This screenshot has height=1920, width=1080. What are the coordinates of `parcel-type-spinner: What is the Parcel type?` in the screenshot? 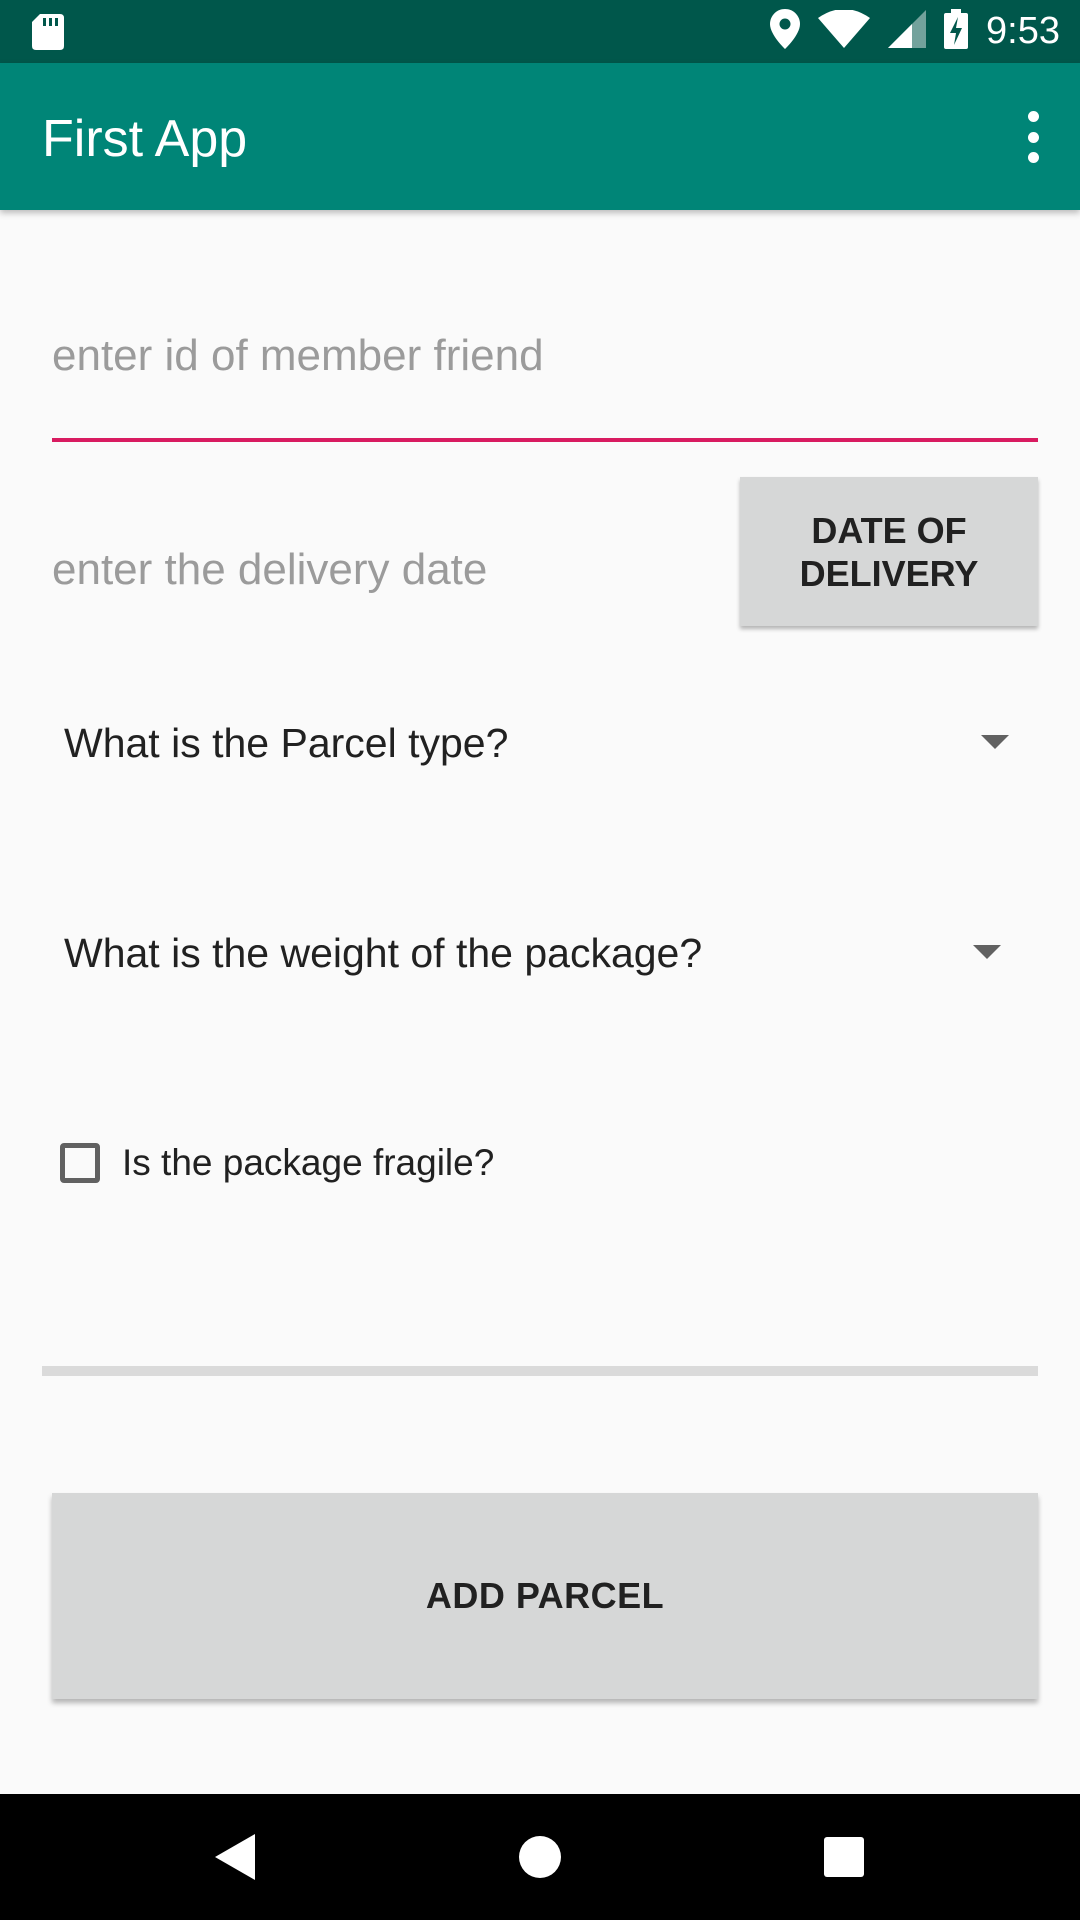 It's located at (530, 743).